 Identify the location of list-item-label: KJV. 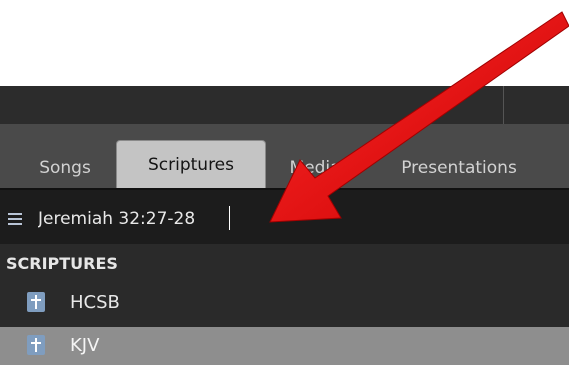
(85, 345).